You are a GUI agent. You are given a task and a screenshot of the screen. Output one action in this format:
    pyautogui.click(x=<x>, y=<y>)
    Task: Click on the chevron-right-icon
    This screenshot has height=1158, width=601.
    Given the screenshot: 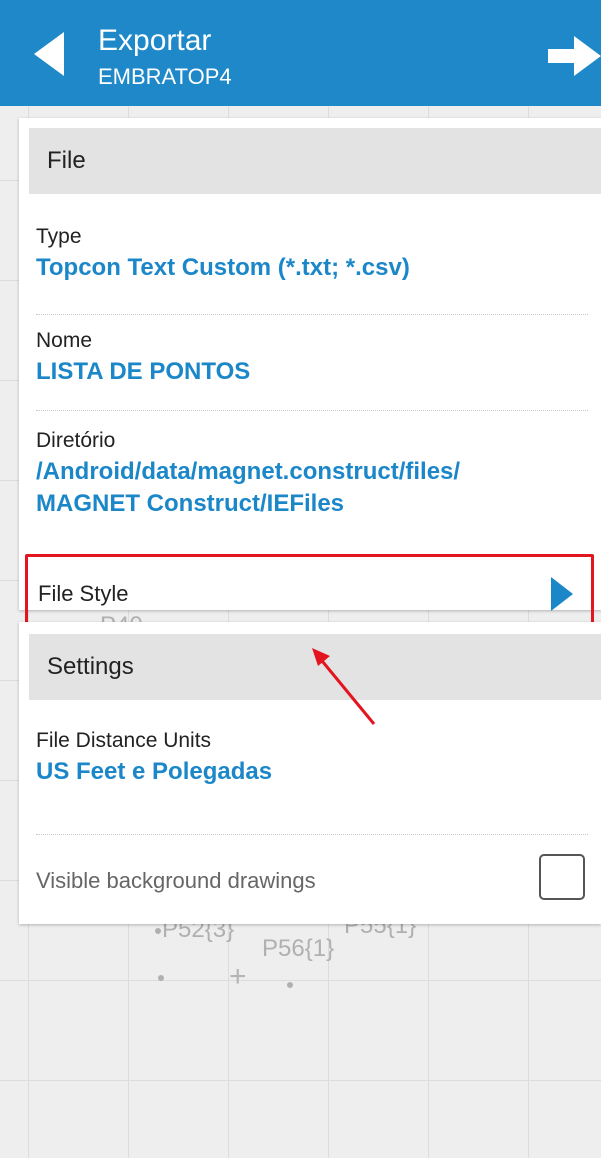 What is the action you would take?
    pyautogui.click(x=562, y=594)
    